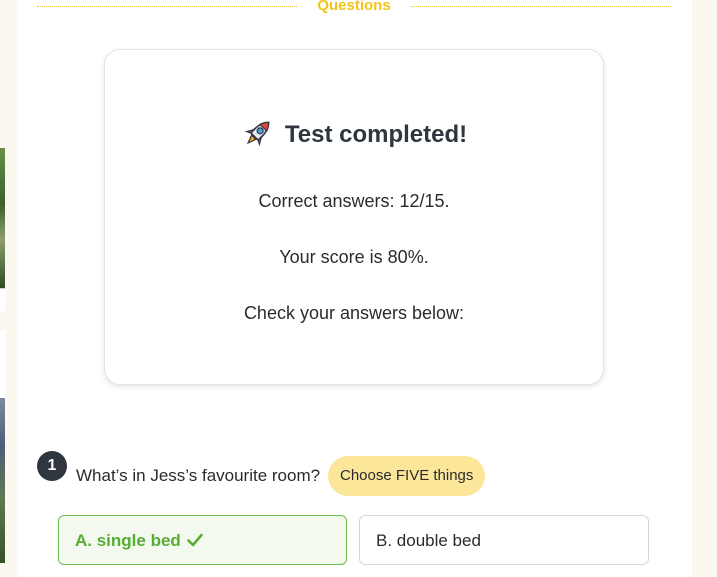  I want to click on side-photo-caption, so click(2, 299).